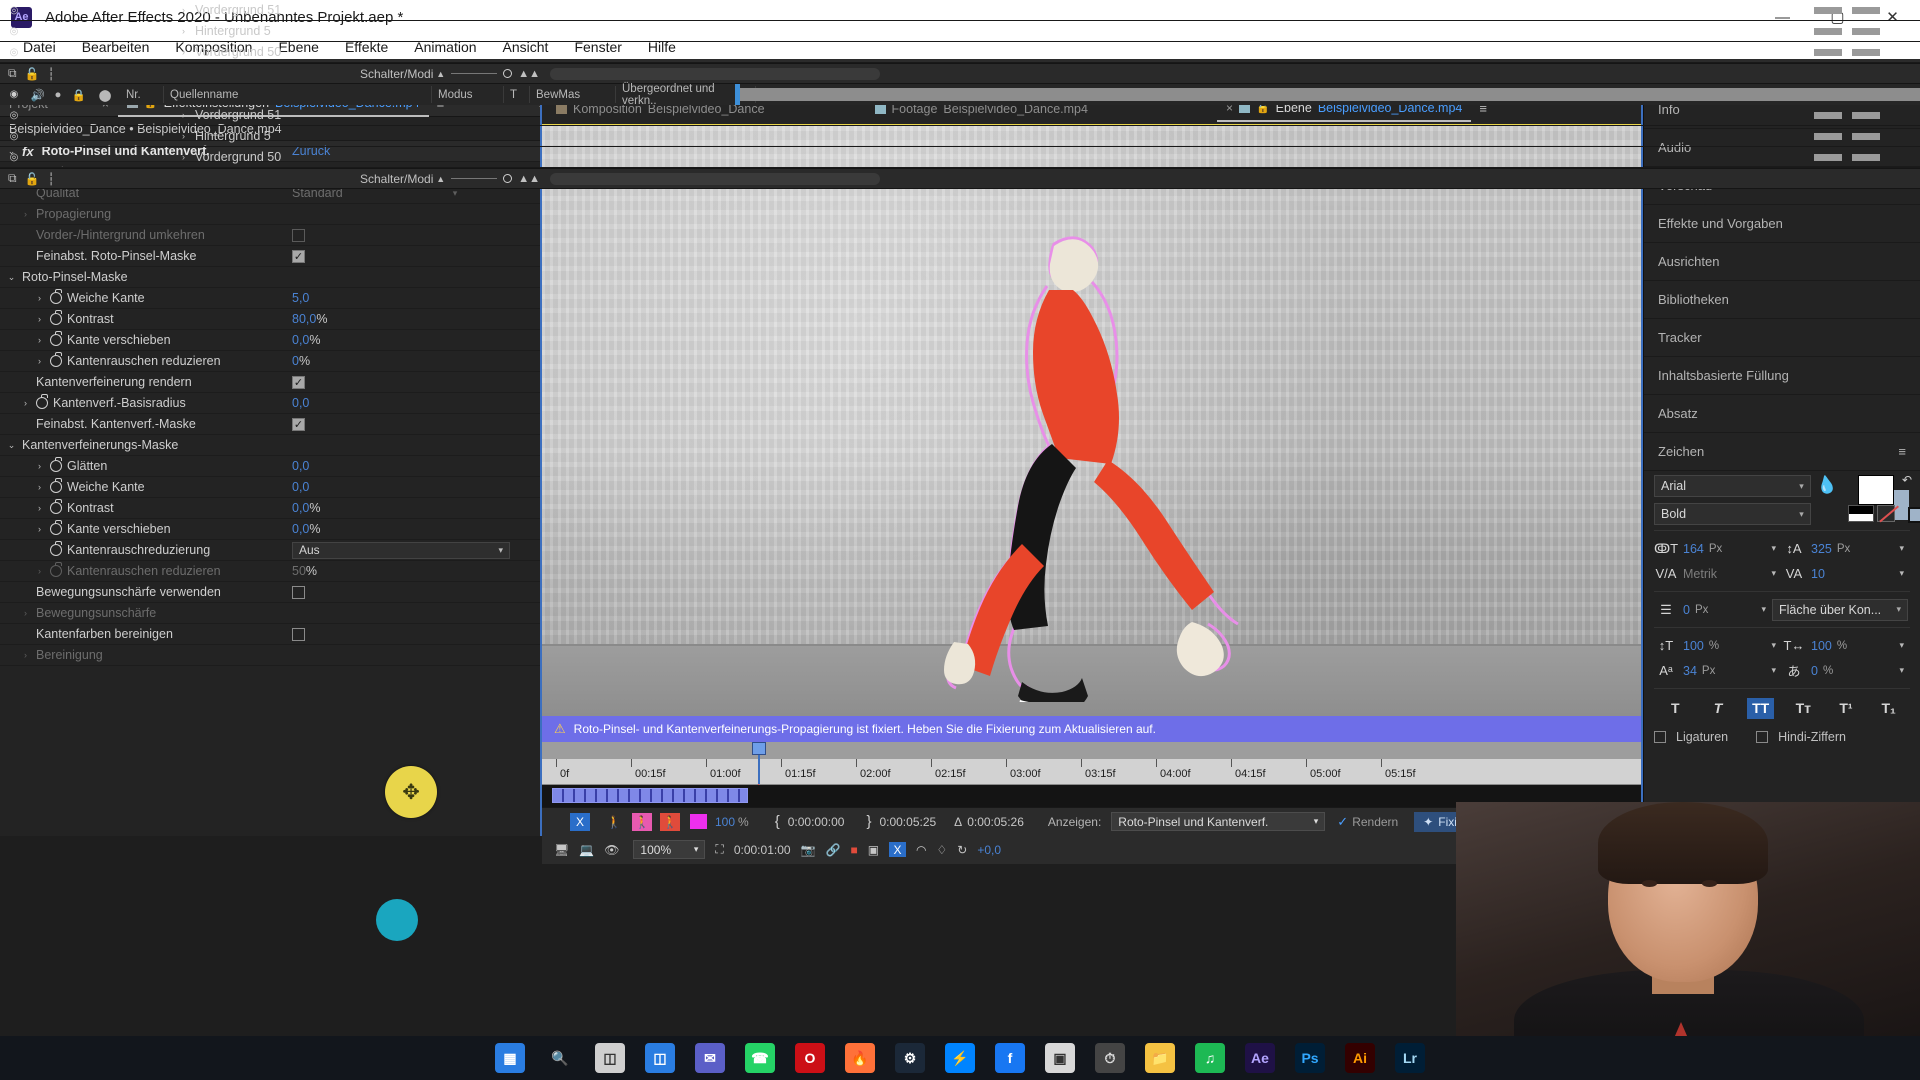  Describe the element at coordinates (1821, 646) in the screenshot. I see `horizontal-scale-value: 100` at that location.